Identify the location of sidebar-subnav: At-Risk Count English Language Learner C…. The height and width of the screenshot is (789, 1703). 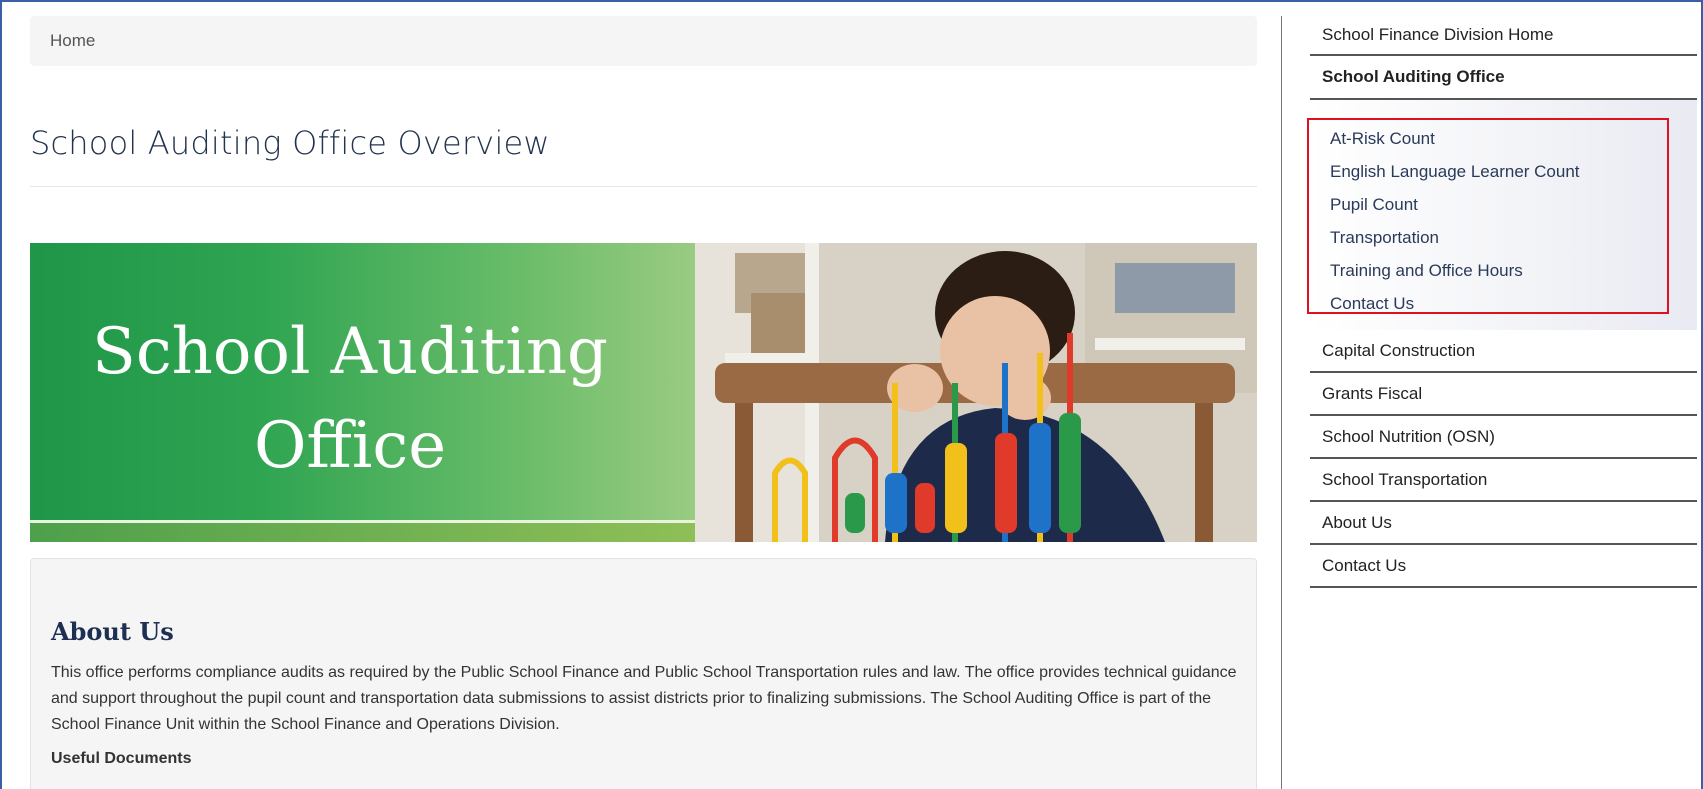
(1502, 215).